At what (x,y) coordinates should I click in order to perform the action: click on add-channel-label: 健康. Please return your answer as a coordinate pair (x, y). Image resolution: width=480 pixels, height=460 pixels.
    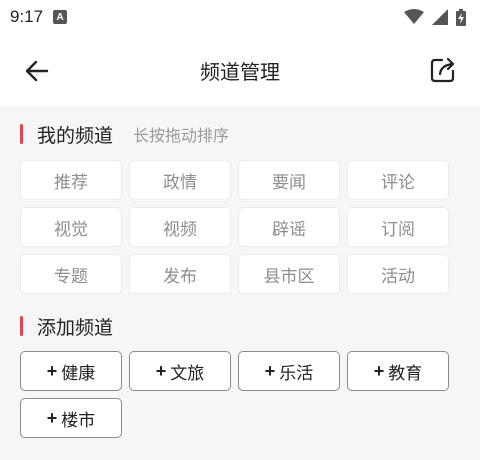
    Looking at the image, I should click on (78, 373).